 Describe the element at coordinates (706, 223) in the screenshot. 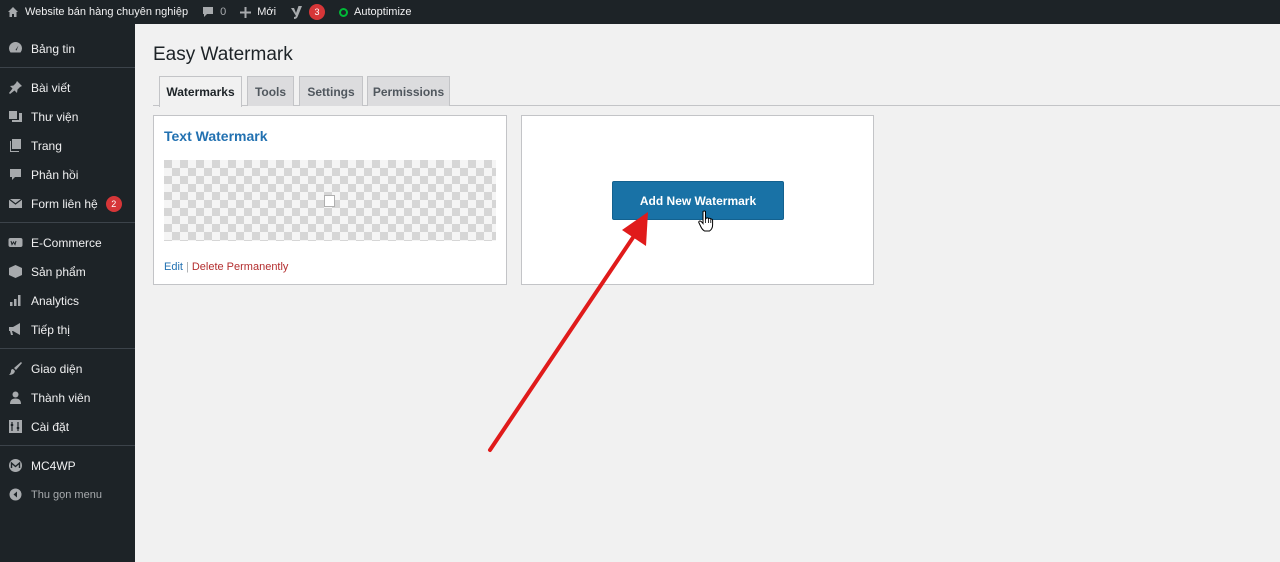

I see `hand-cursor-icon` at that location.